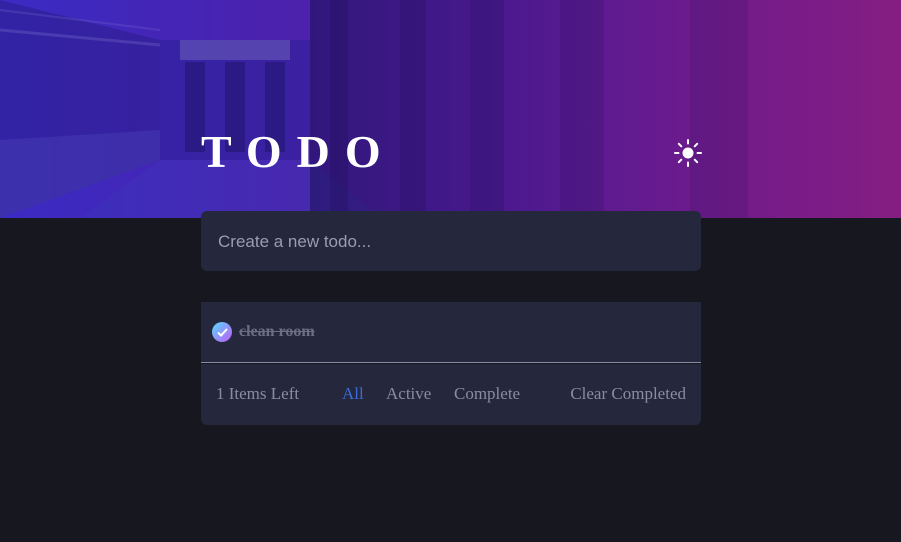 Image resolution: width=901 pixels, height=542 pixels. I want to click on sun-icon, so click(688, 153).